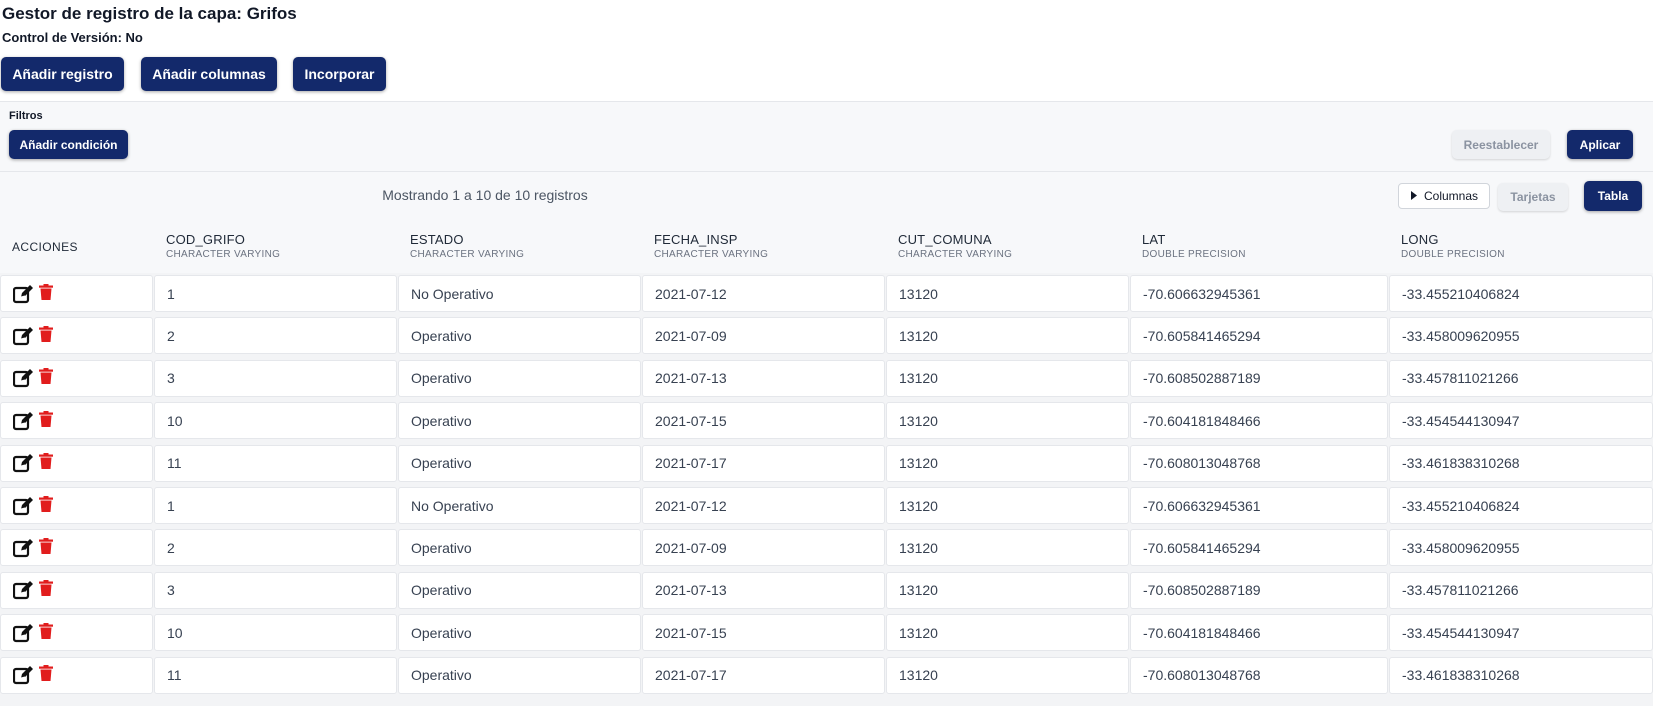 Image resolution: width=1653 pixels, height=706 pixels. What do you see at coordinates (1444, 196) in the screenshot?
I see `columns-toggle-button: Columnas` at bounding box center [1444, 196].